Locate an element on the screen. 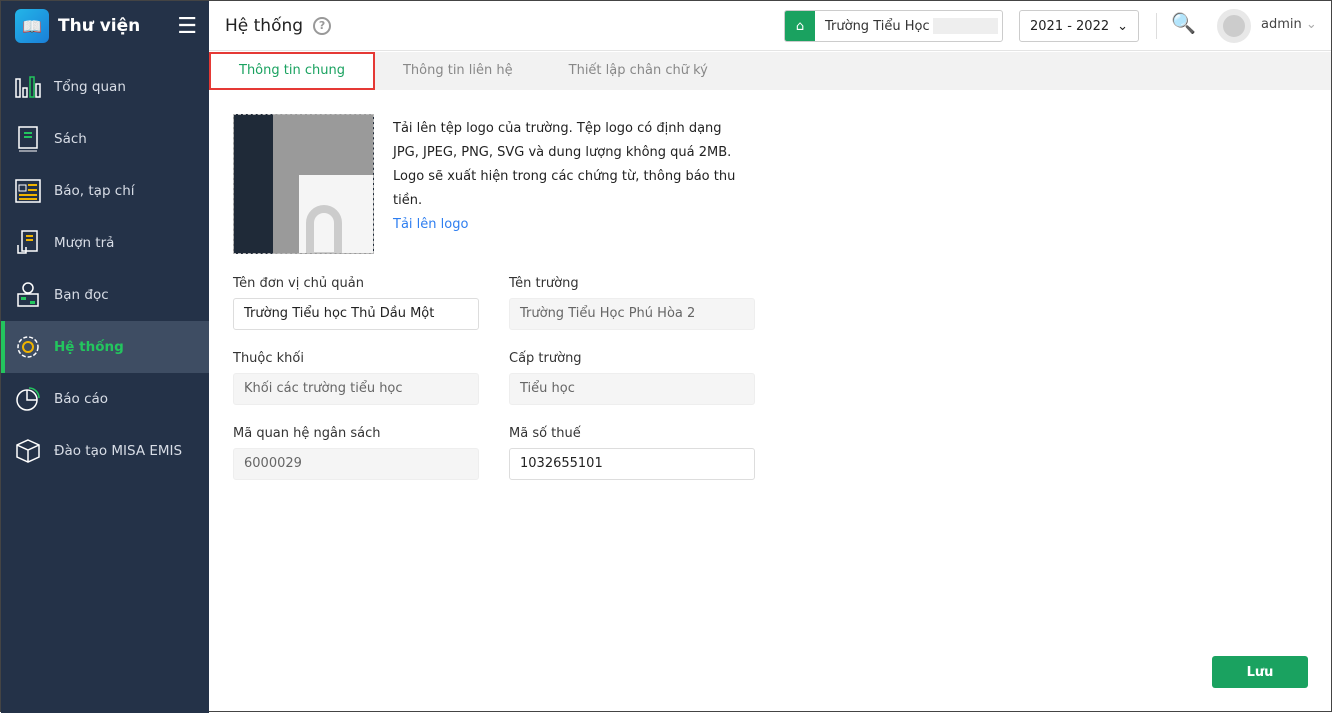 The height and width of the screenshot is (713, 1332). sidebar-item-label: Tổng quan is located at coordinates (90, 87).